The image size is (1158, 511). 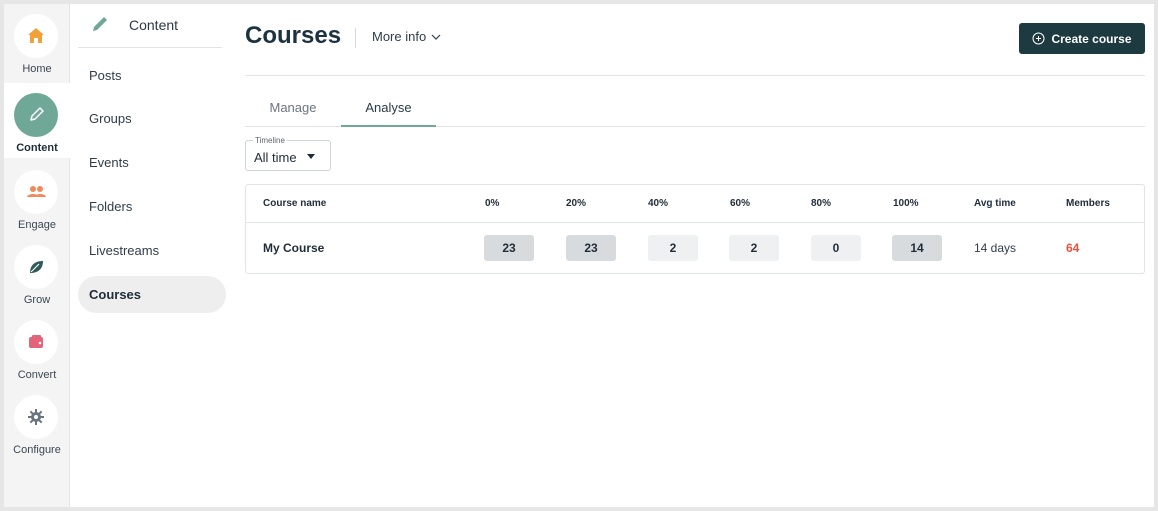 I want to click on members-cell: 64, so click(x=1072, y=248).